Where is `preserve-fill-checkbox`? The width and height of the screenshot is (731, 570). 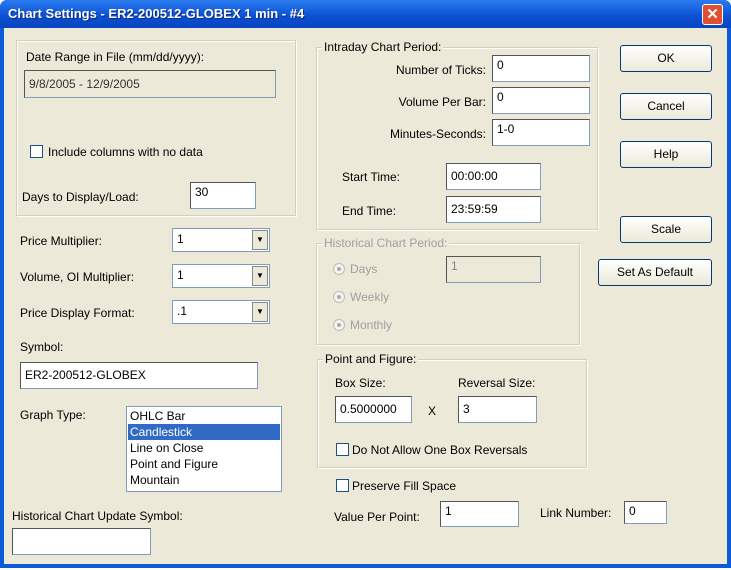 preserve-fill-checkbox is located at coordinates (342, 485).